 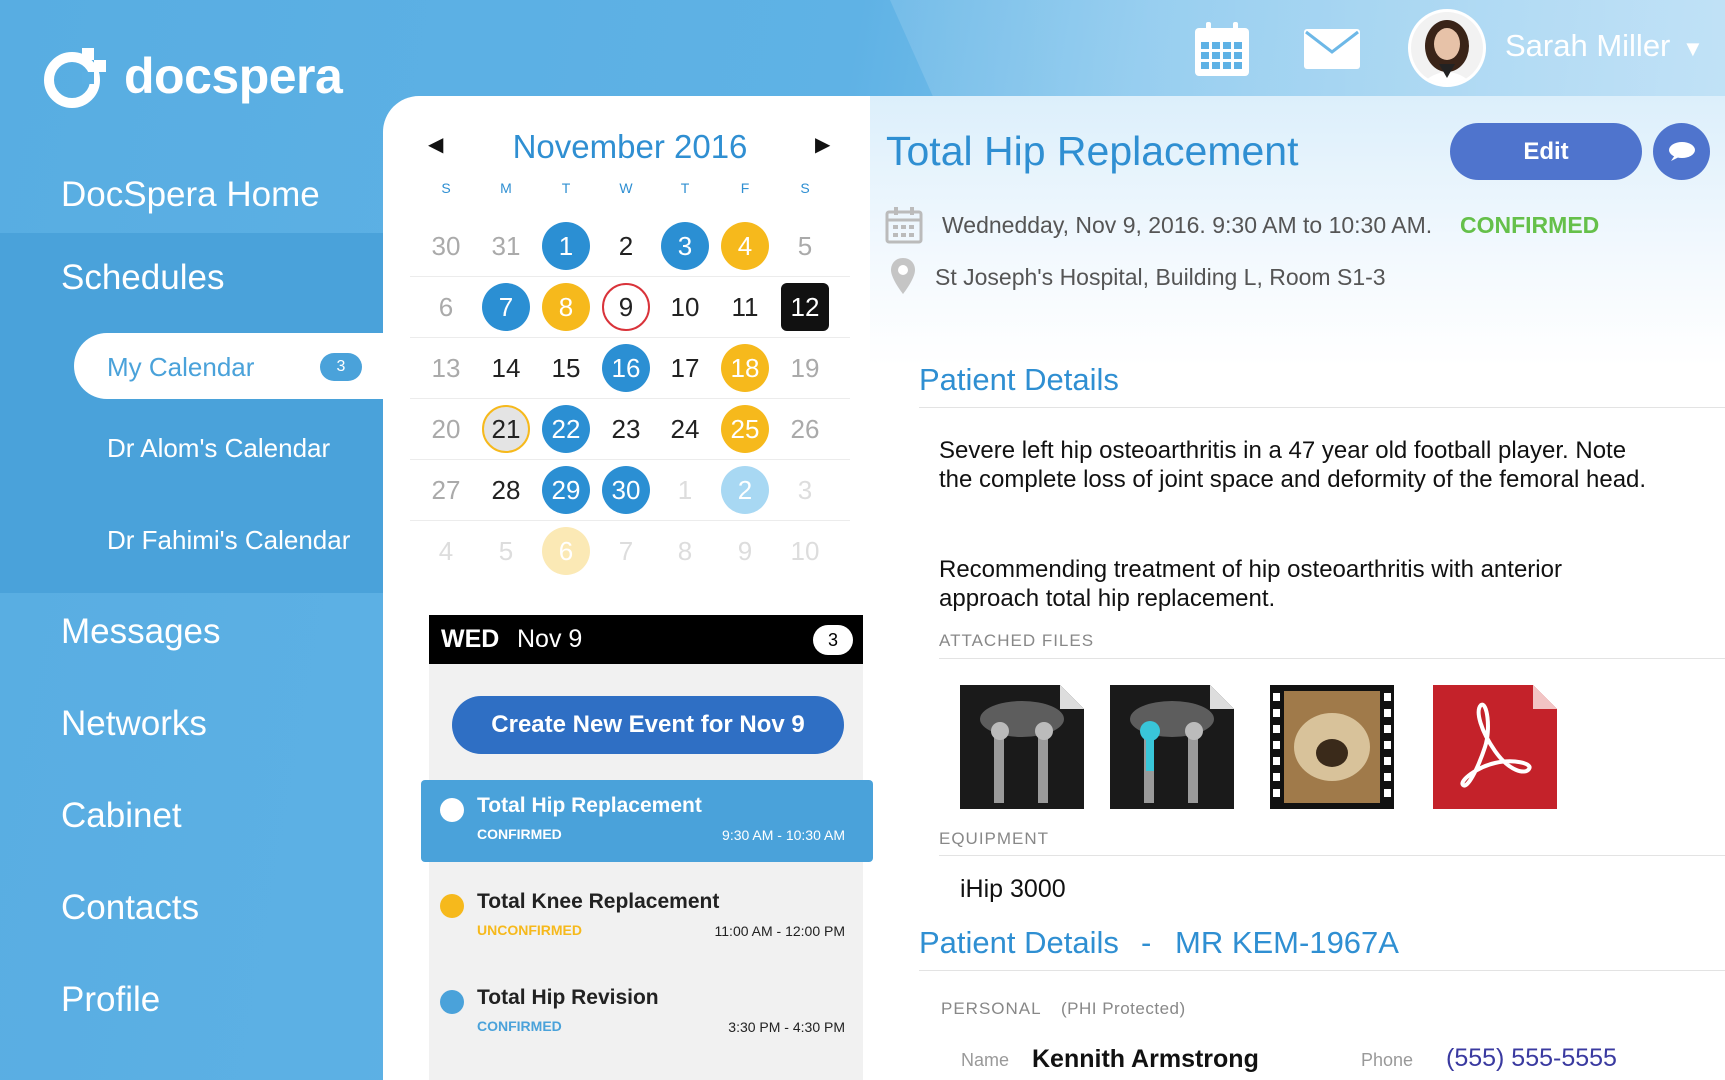 What do you see at coordinates (1531, 1058) in the screenshot?
I see `patient-phone: (555) 555-5555` at bounding box center [1531, 1058].